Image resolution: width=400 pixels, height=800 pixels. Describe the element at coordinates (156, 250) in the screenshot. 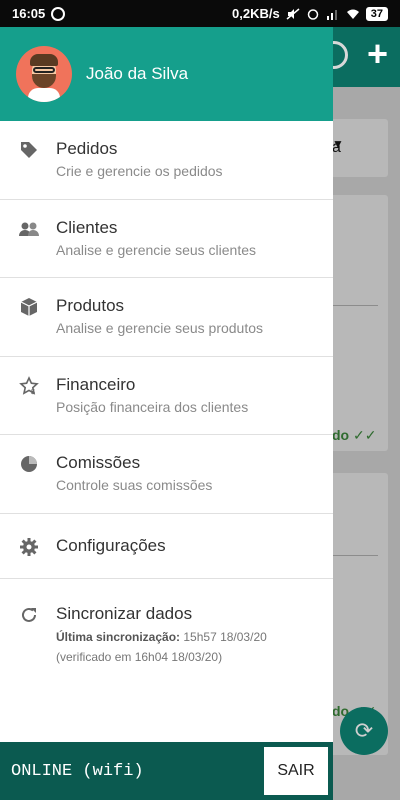

I see `menu-item-subtitle: Analise e gerencie seus clientes` at that location.